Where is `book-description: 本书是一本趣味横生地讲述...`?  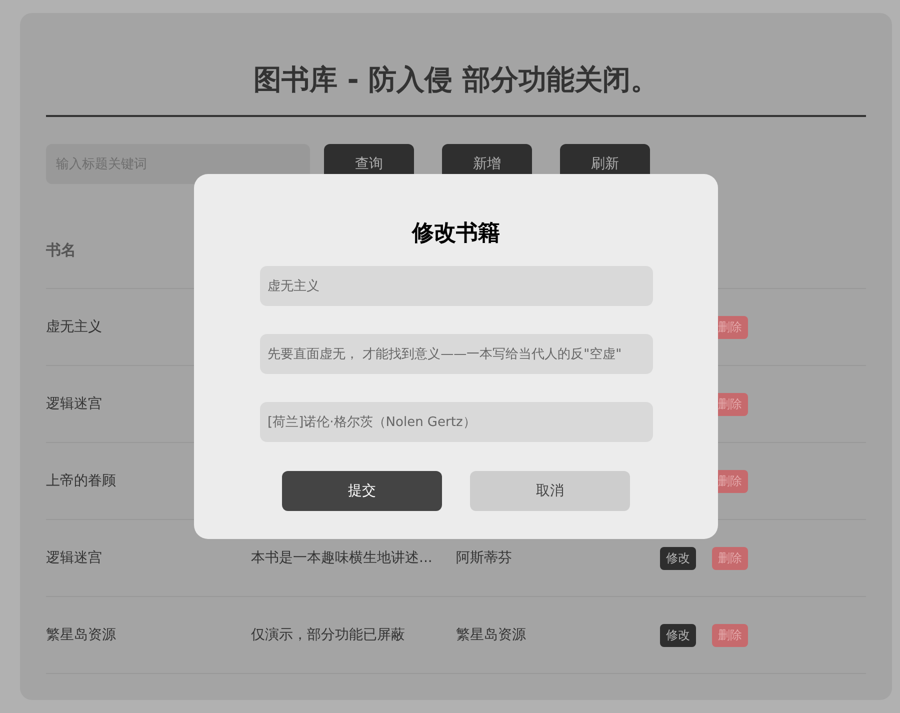 book-description: 本书是一本趣味横生地讲述... is located at coordinates (341, 558).